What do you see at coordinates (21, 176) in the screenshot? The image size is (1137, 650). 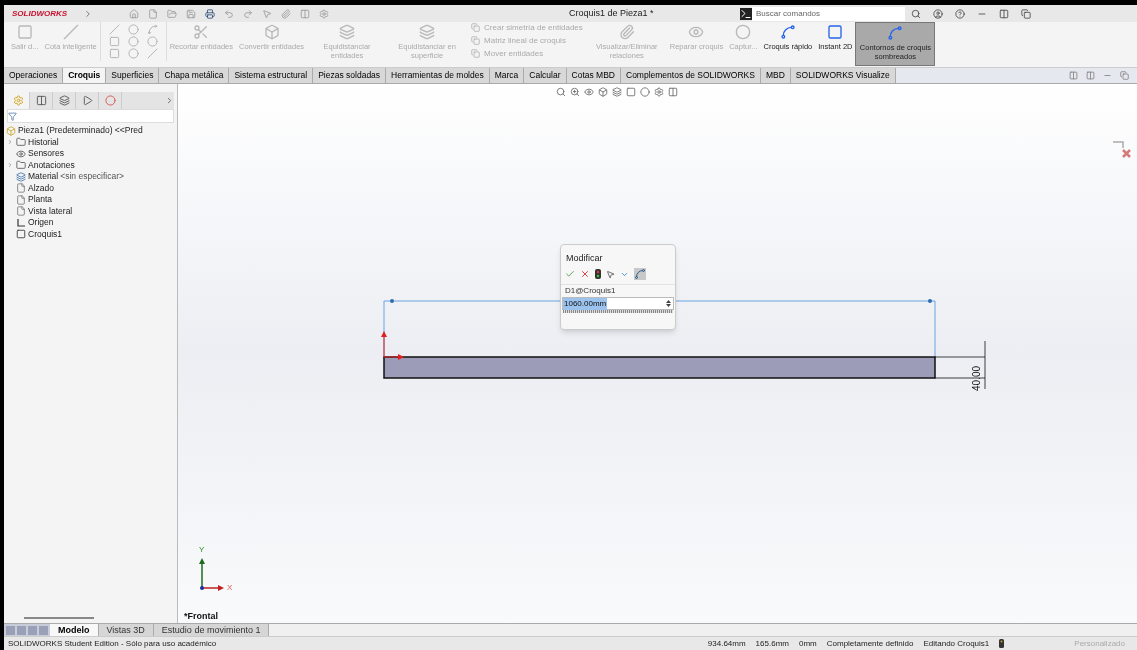 I see `material-icon` at bounding box center [21, 176].